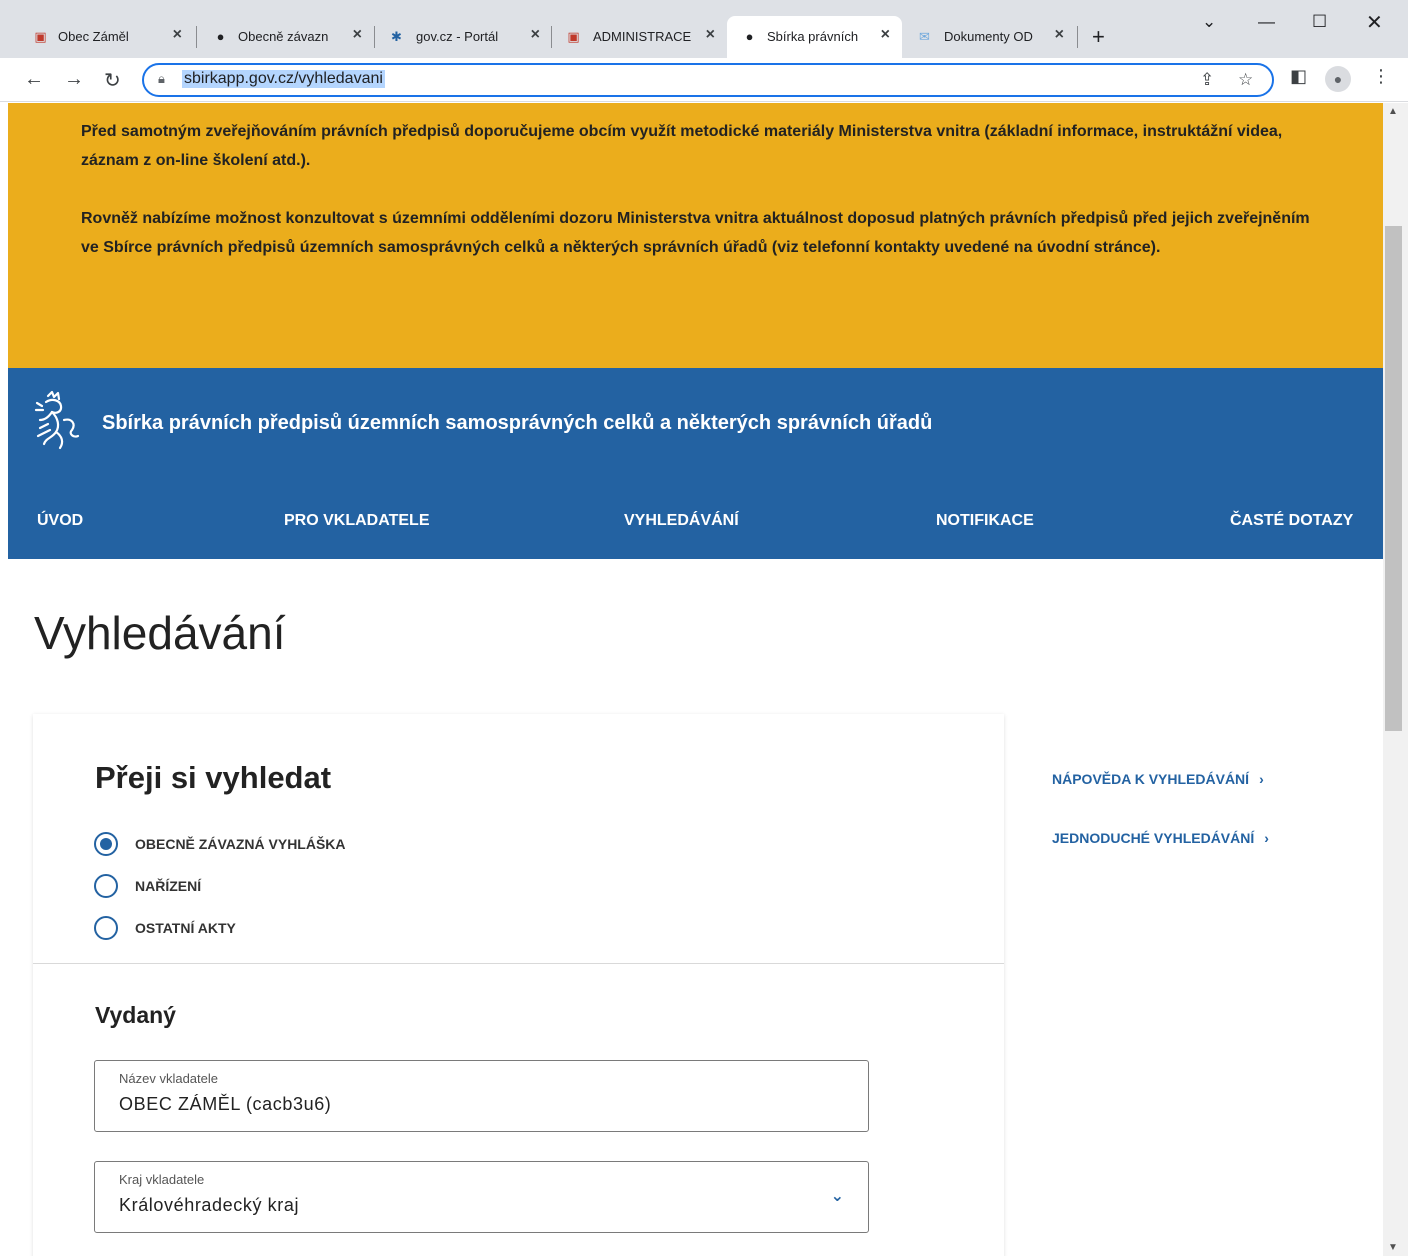  I want to click on address-bar: 🔒︎ sbirkapp.gov.cz/vyhledavani ⇪ ☆, so click(708, 80).